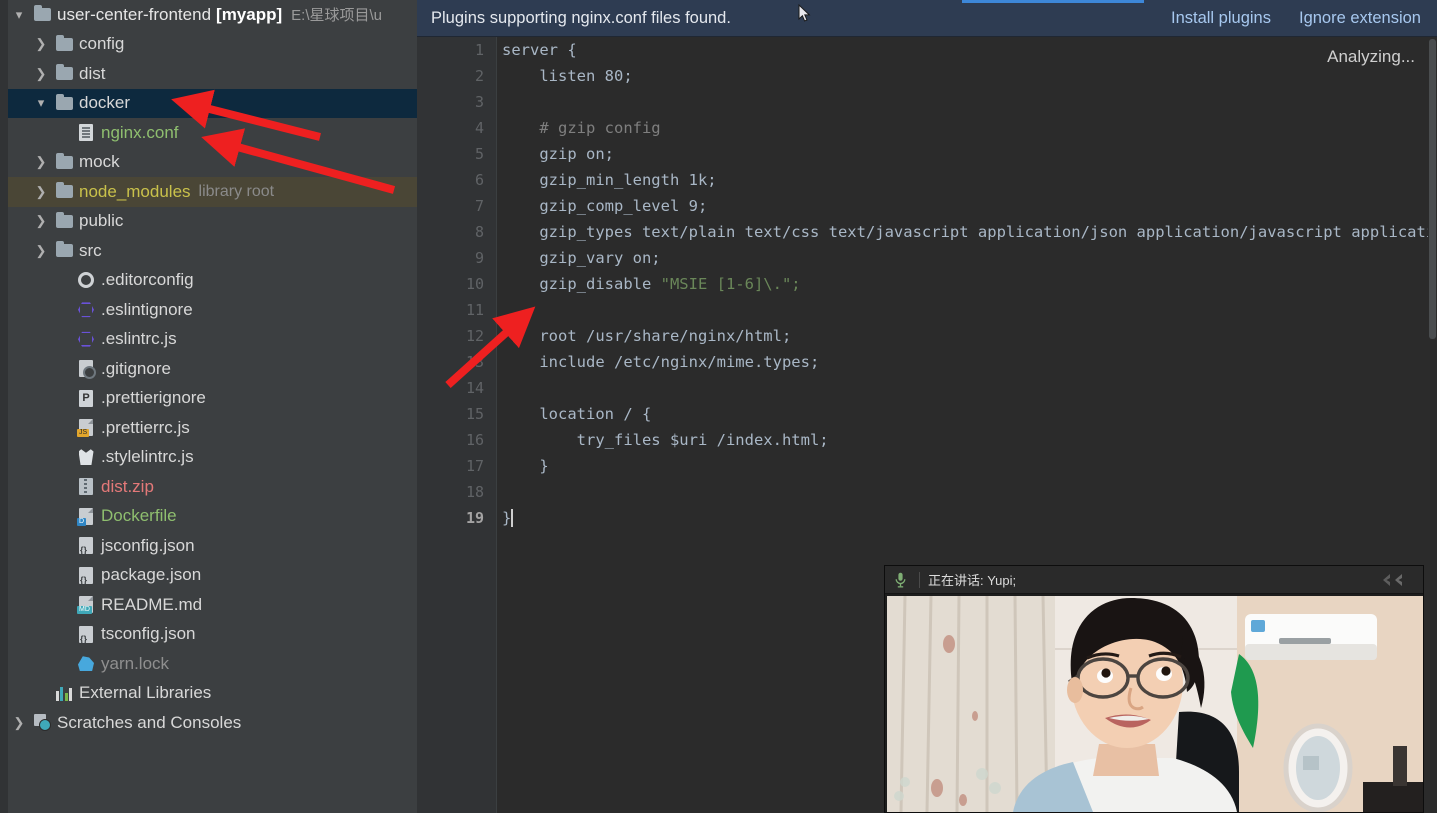 The height and width of the screenshot is (813, 1437). I want to click on line-number: 11, so click(474, 310).